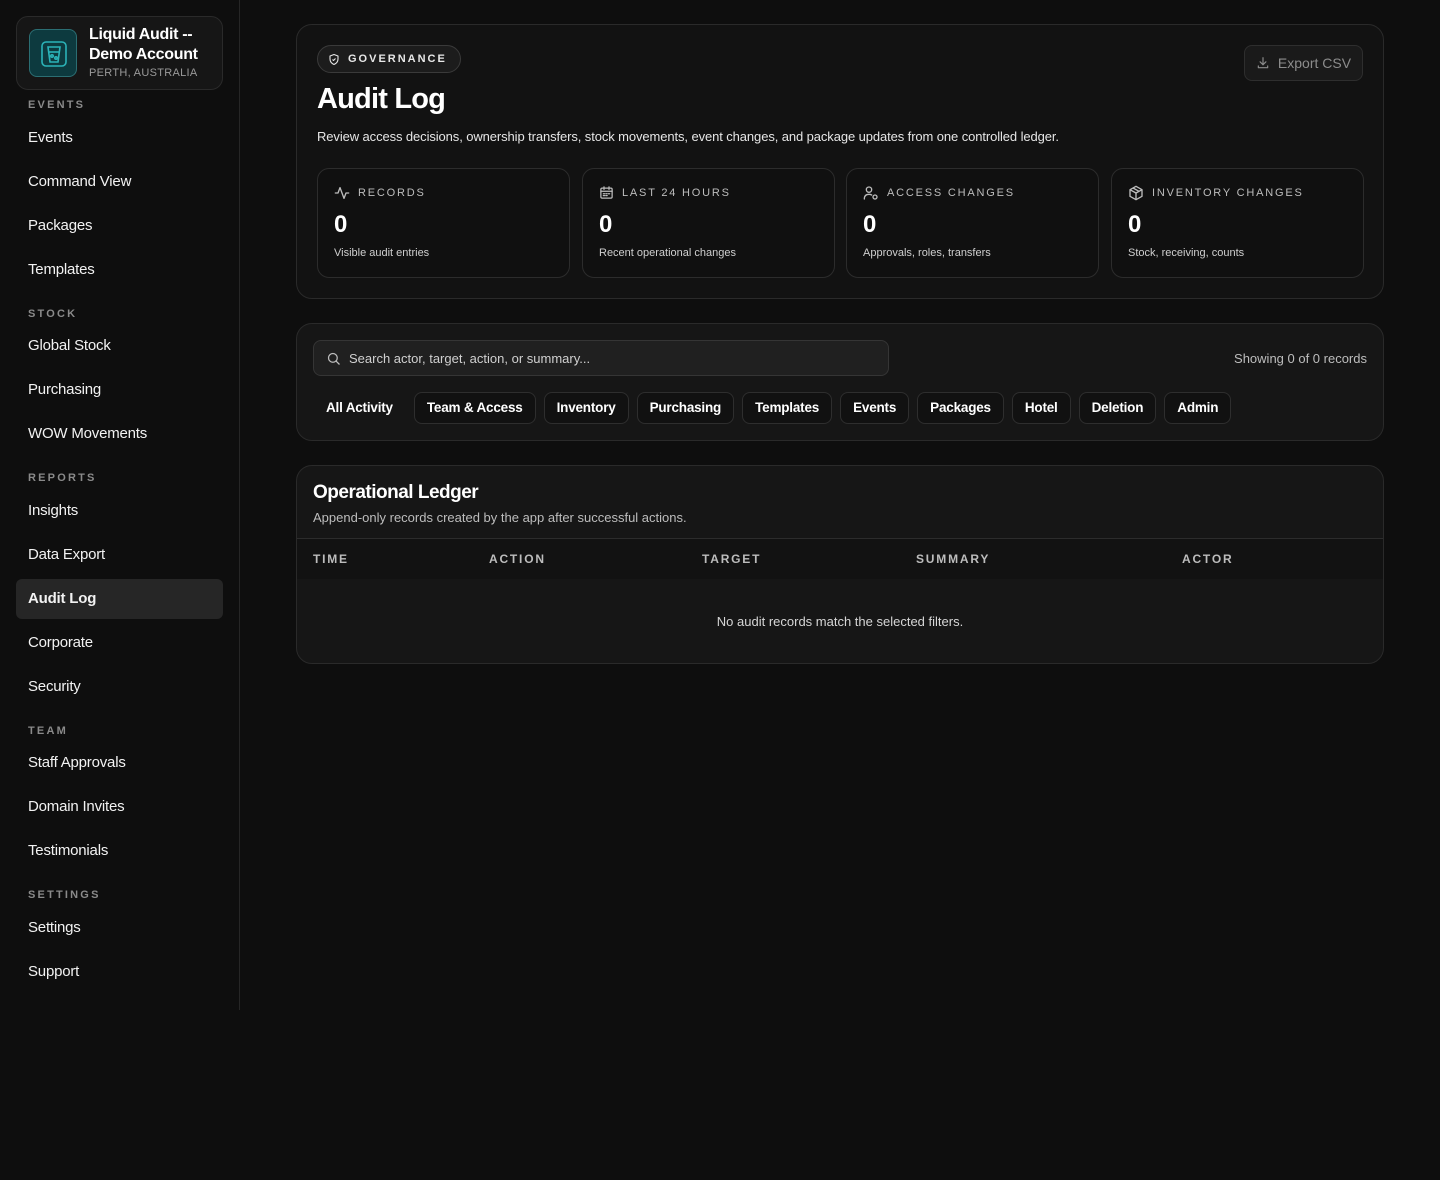  I want to click on stat-header-inventory-changes: INVENTORY CHANGES, so click(1216, 193).